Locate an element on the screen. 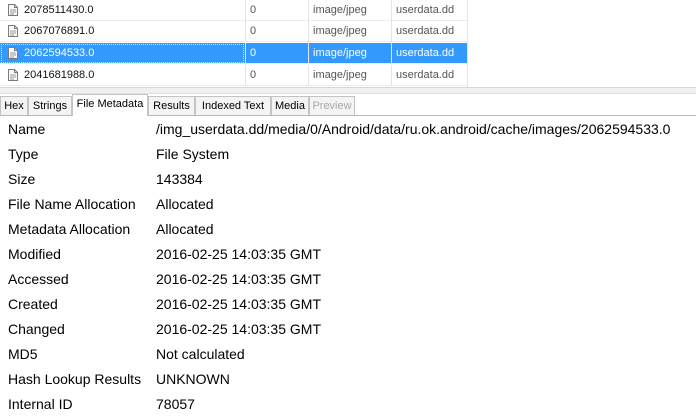  metadata-row-created: Created 2016-02-25 14:03:35 GMT is located at coordinates (348, 304).